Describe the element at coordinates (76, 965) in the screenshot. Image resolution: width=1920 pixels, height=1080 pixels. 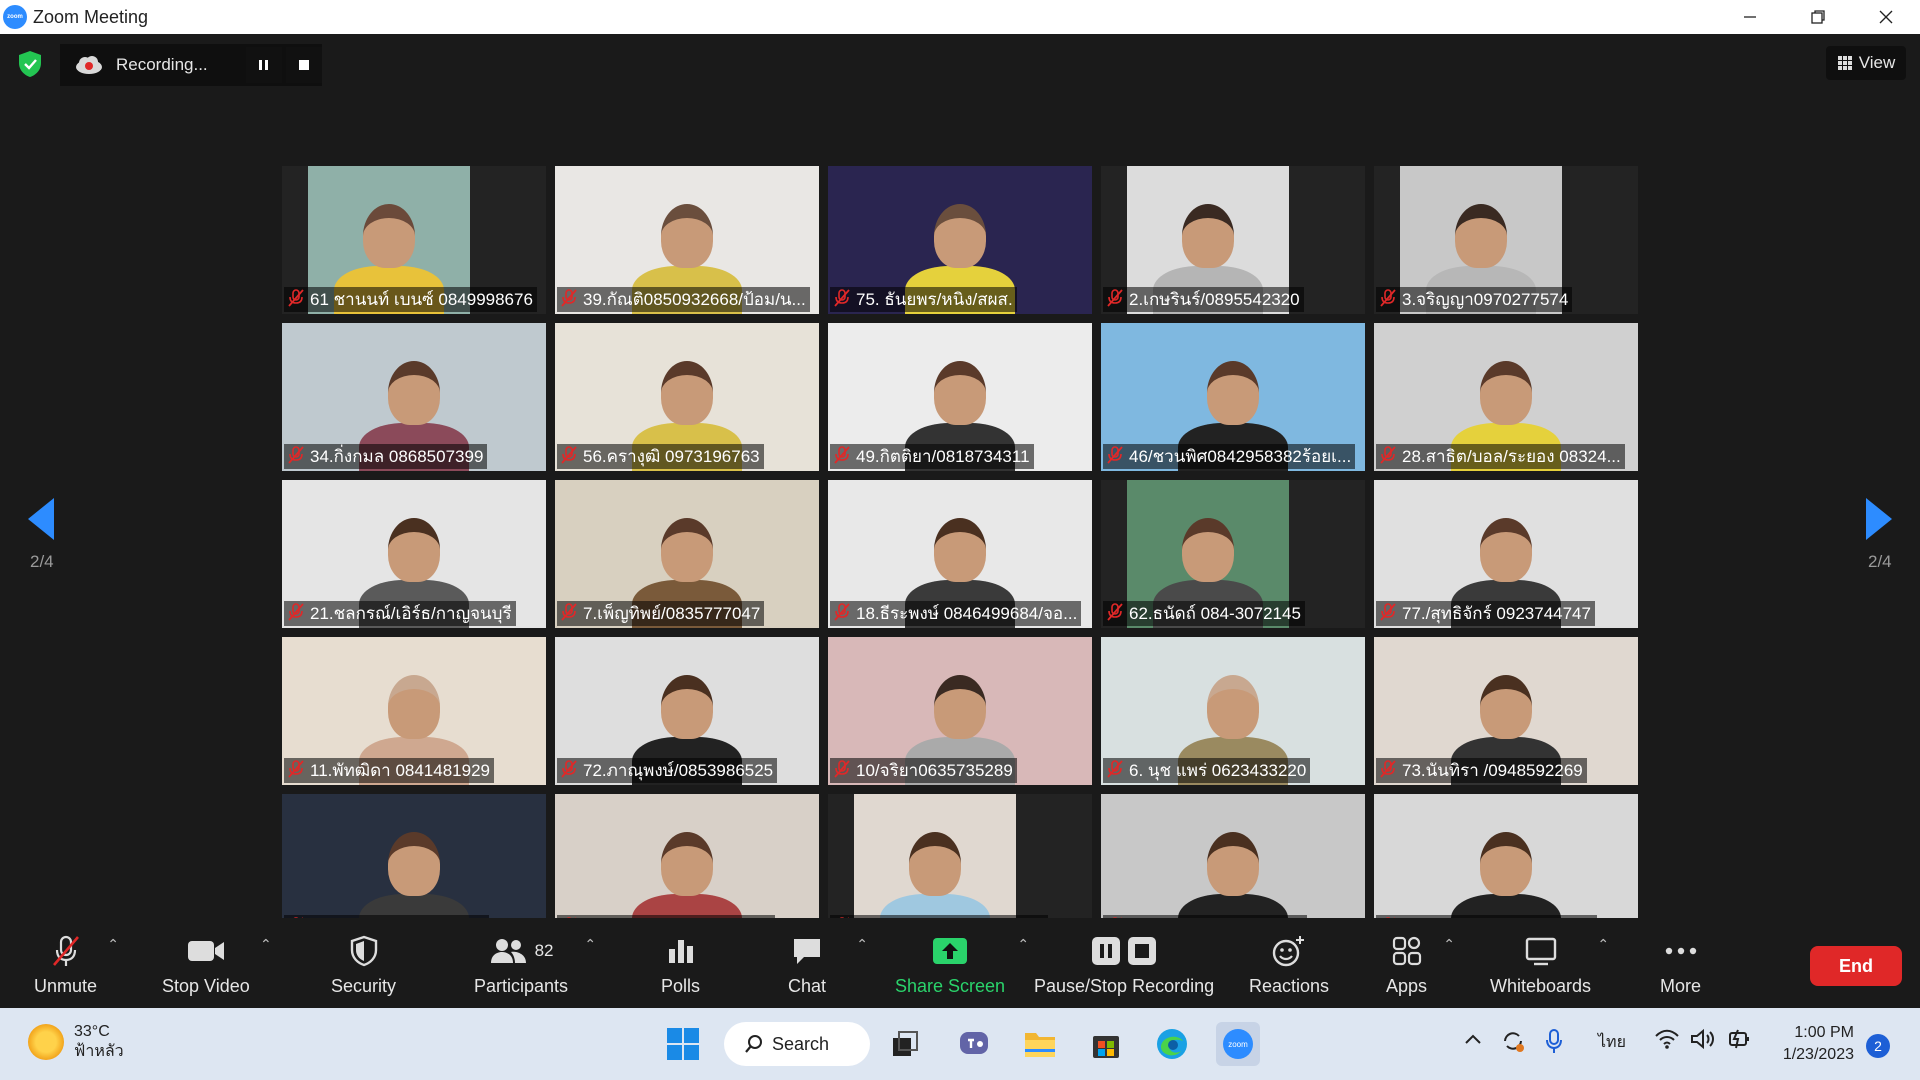
I see `unmute-button: Unmute ⌃` at that location.